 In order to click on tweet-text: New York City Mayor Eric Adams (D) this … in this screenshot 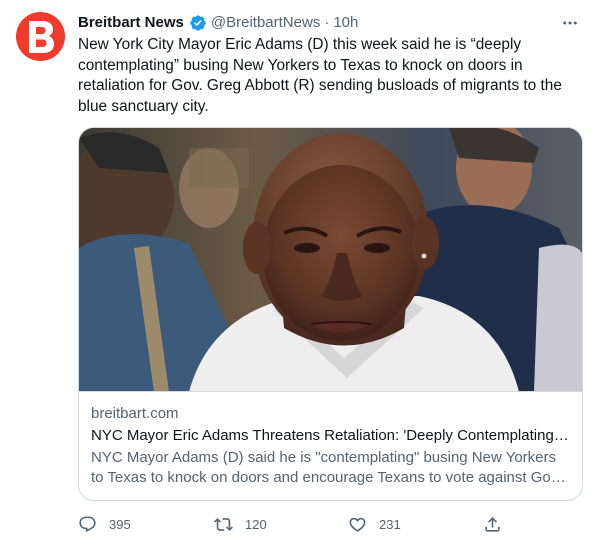, I will do `click(320, 75)`.